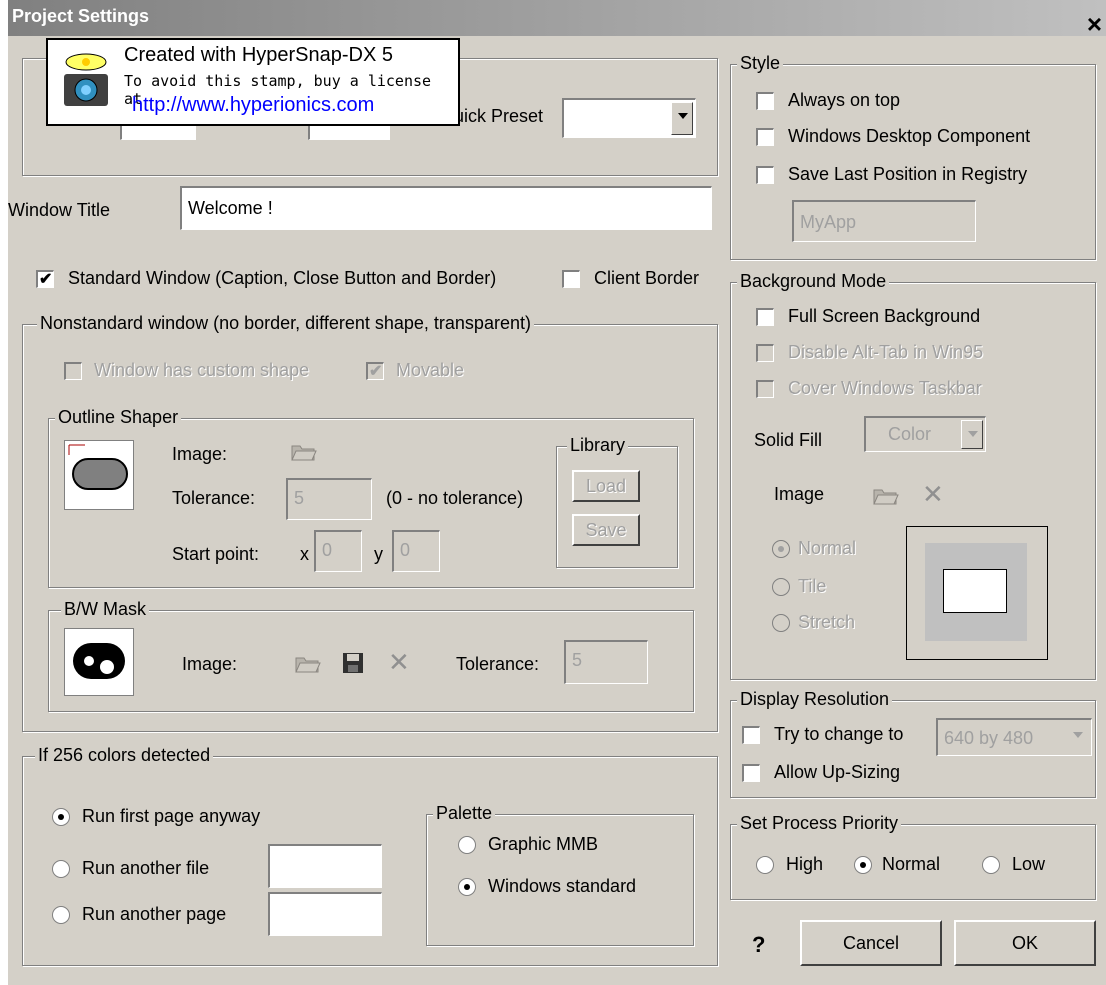 The image size is (1106, 985). I want to click on start-x-input: 0, so click(338, 551).